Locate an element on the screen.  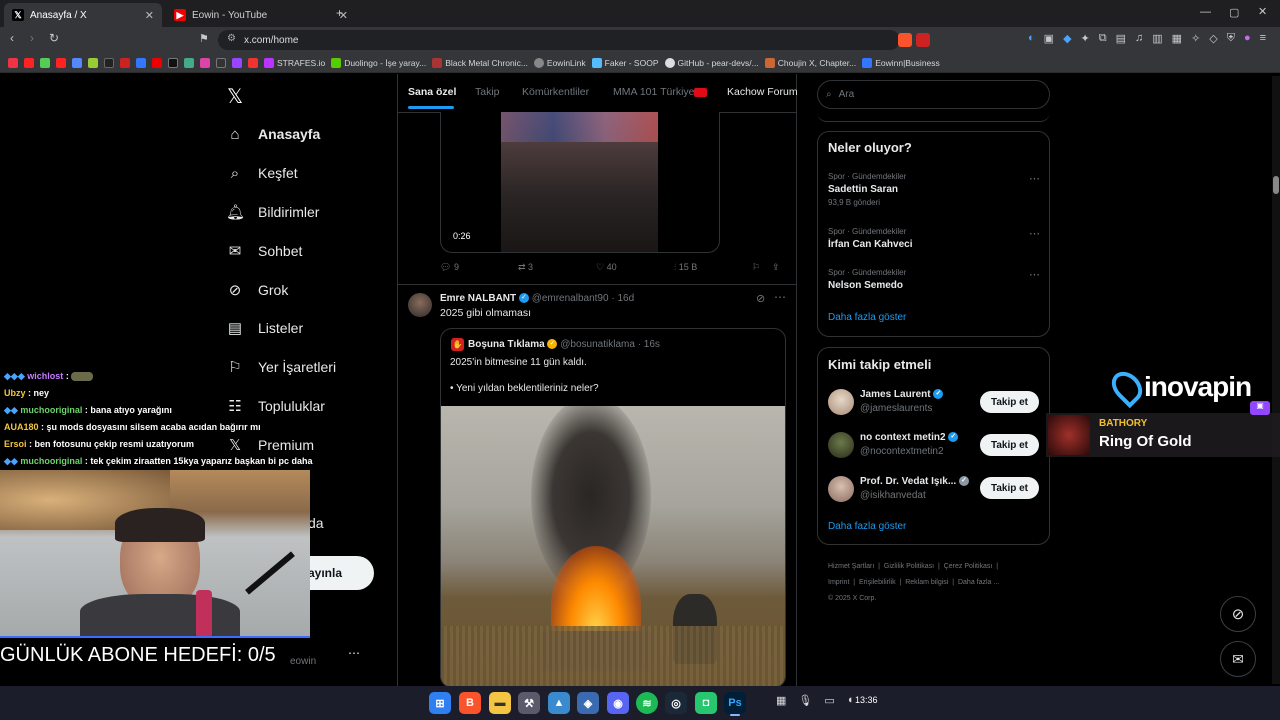
trend-more-icon: ⋯ is located at coordinates (1034, 178).